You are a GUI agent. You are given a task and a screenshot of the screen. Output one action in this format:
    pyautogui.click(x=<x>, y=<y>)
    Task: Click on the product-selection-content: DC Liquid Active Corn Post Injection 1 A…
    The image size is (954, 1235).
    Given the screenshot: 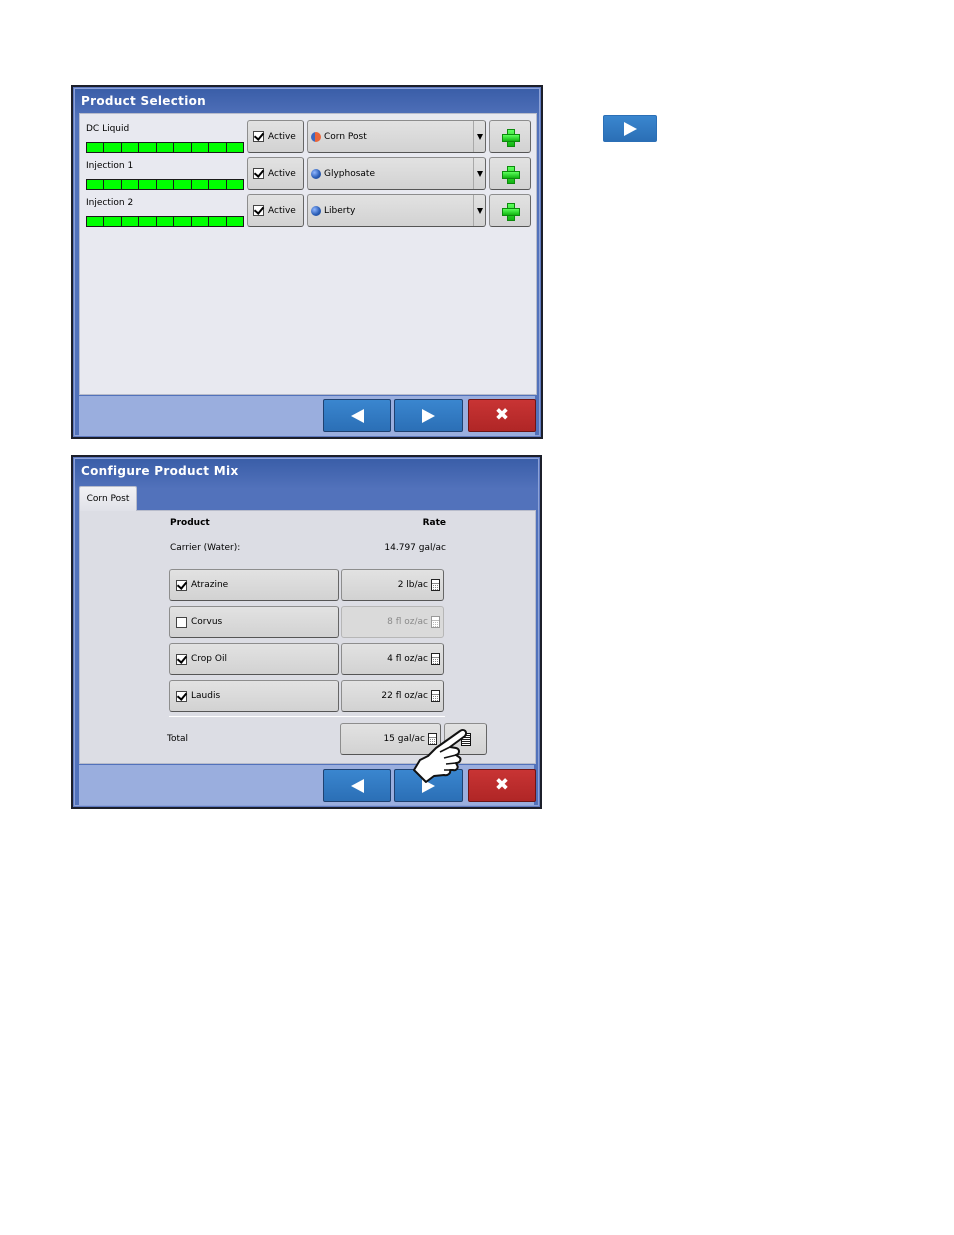 What is the action you would take?
    pyautogui.click(x=308, y=254)
    